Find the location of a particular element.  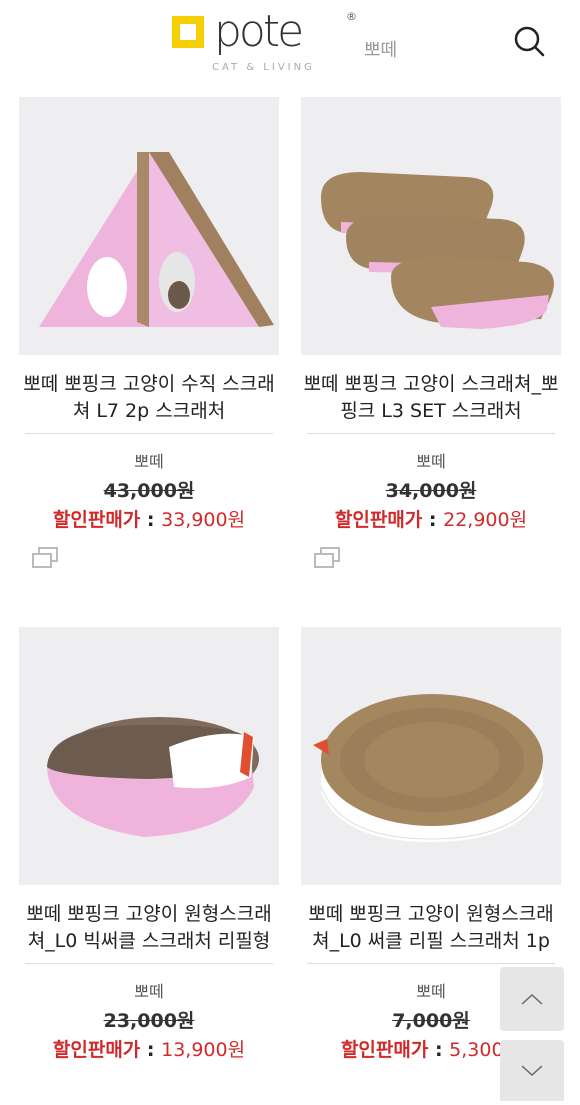

chevron-down-icon is located at coordinates (532, 1071).